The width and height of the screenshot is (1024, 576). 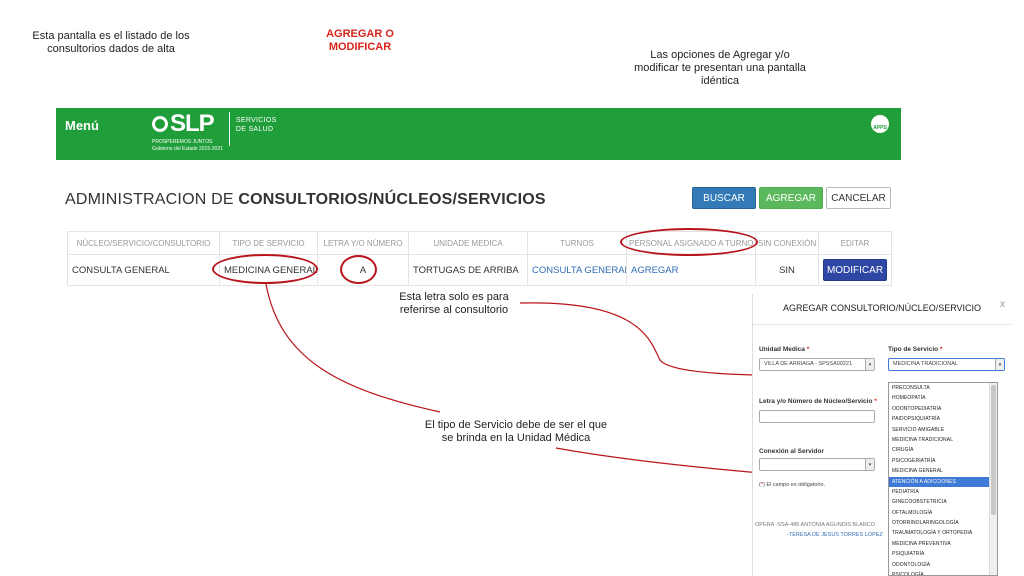 I want to click on tipo-servicio-label: Tipo de Servicio *, so click(x=915, y=349).